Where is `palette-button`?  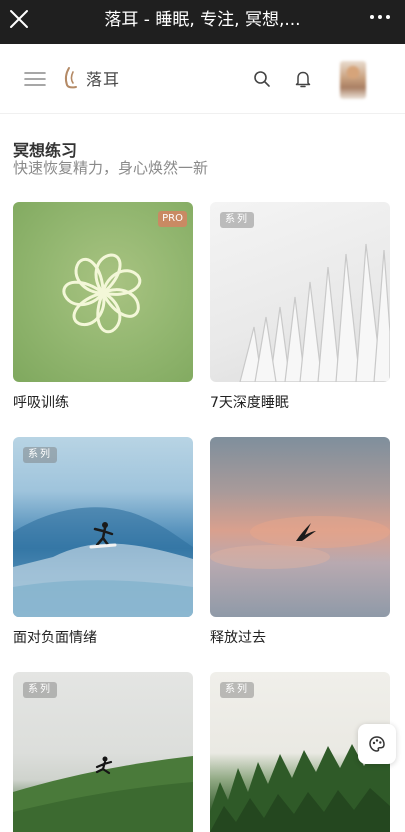
palette-button is located at coordinates (377, 744).